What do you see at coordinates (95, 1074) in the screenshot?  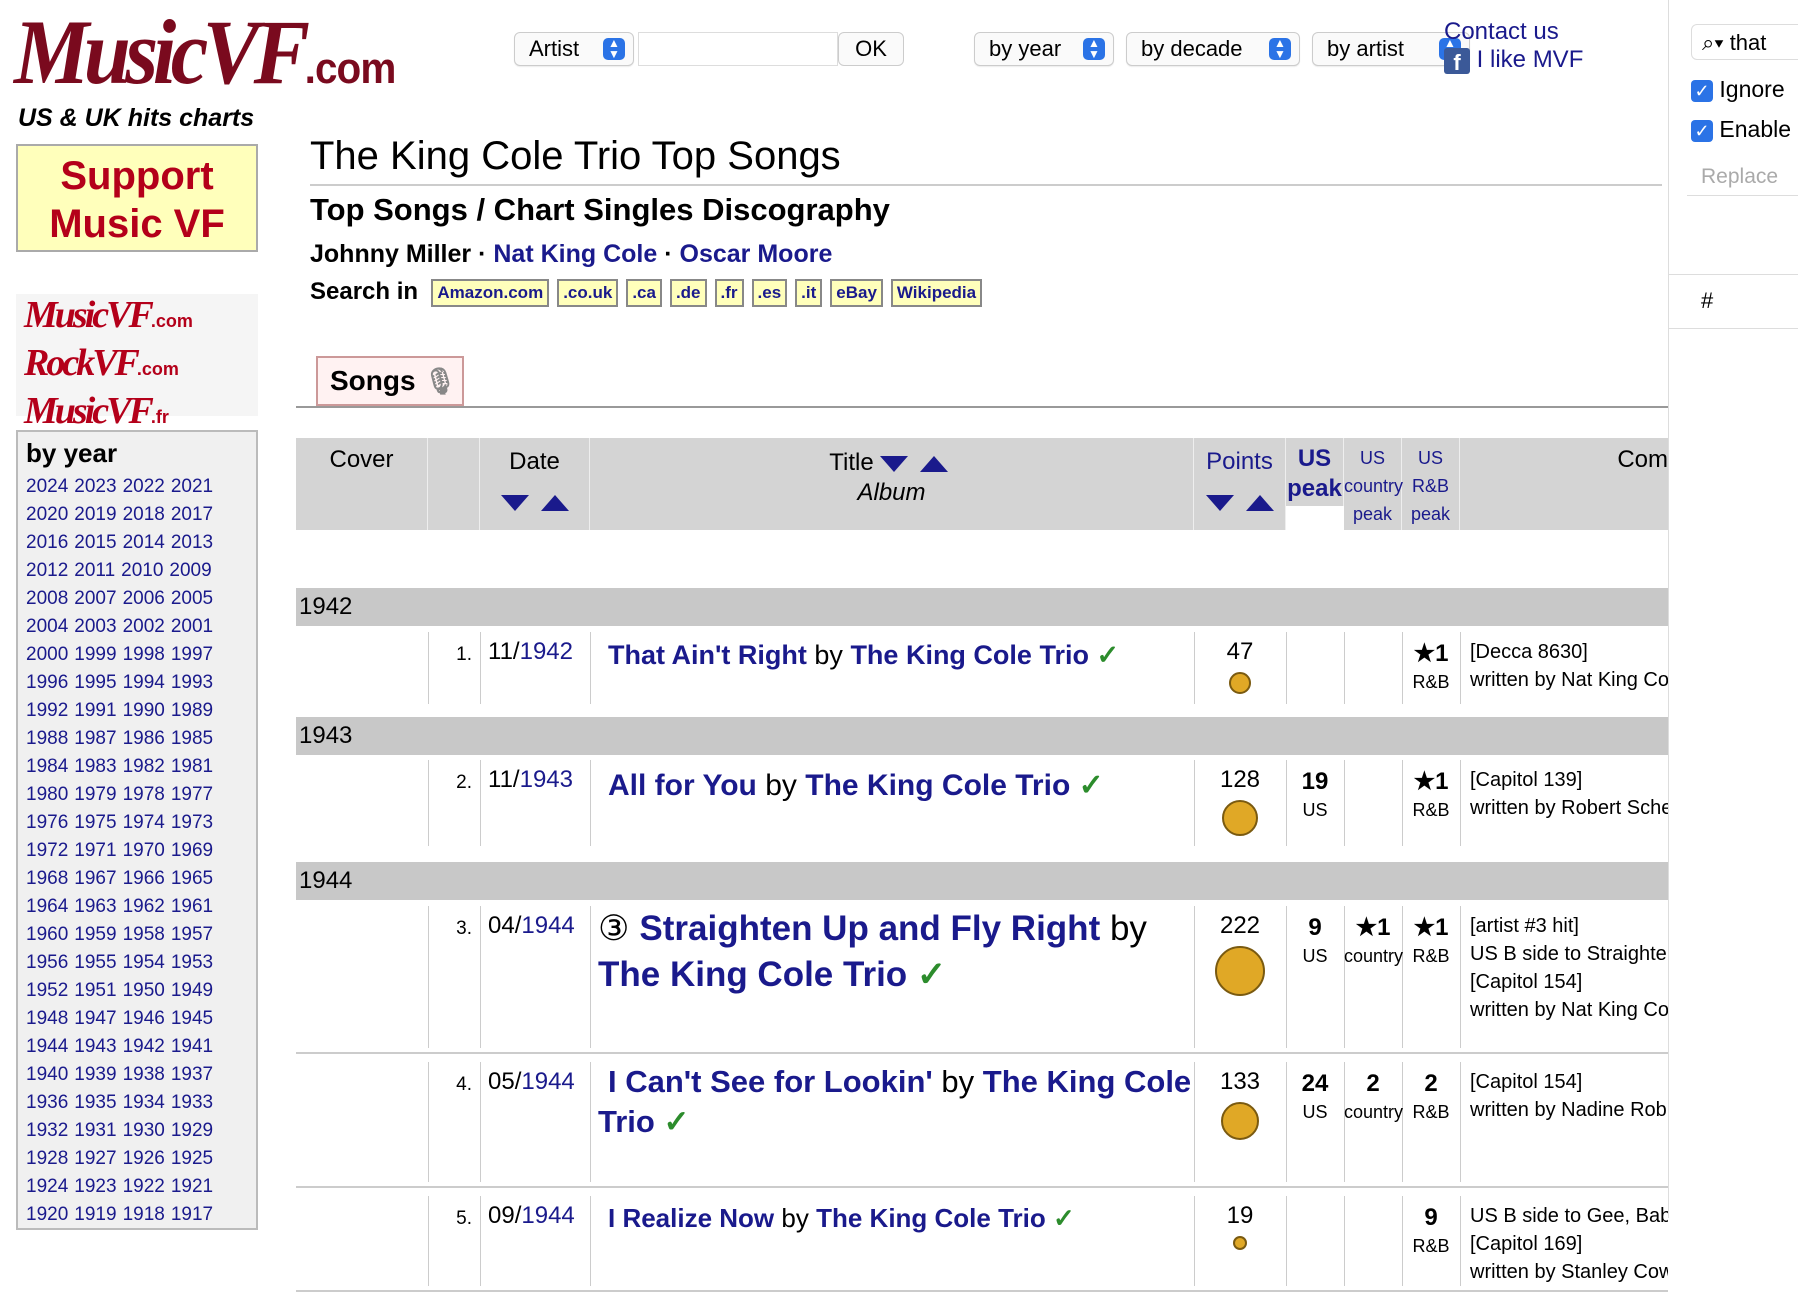 I see `year-link: 1939` at bounding box center [95, 1074].